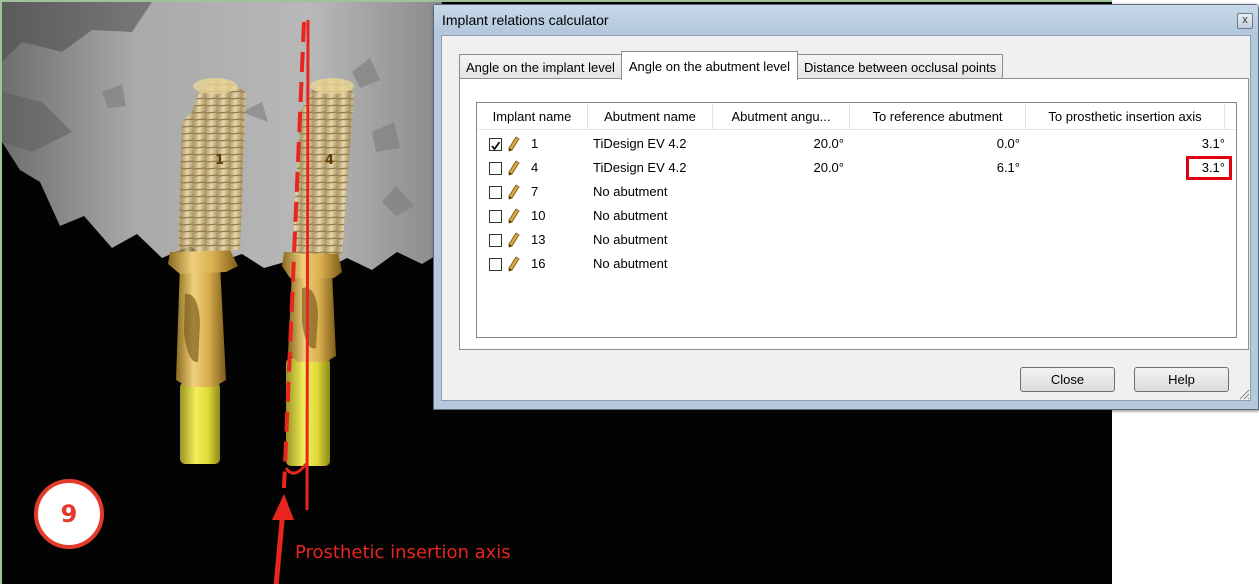 This screenshot has width=1259, height=584. I want to click on axis-label: Prosthetic insertion axis, so click(403, 552).